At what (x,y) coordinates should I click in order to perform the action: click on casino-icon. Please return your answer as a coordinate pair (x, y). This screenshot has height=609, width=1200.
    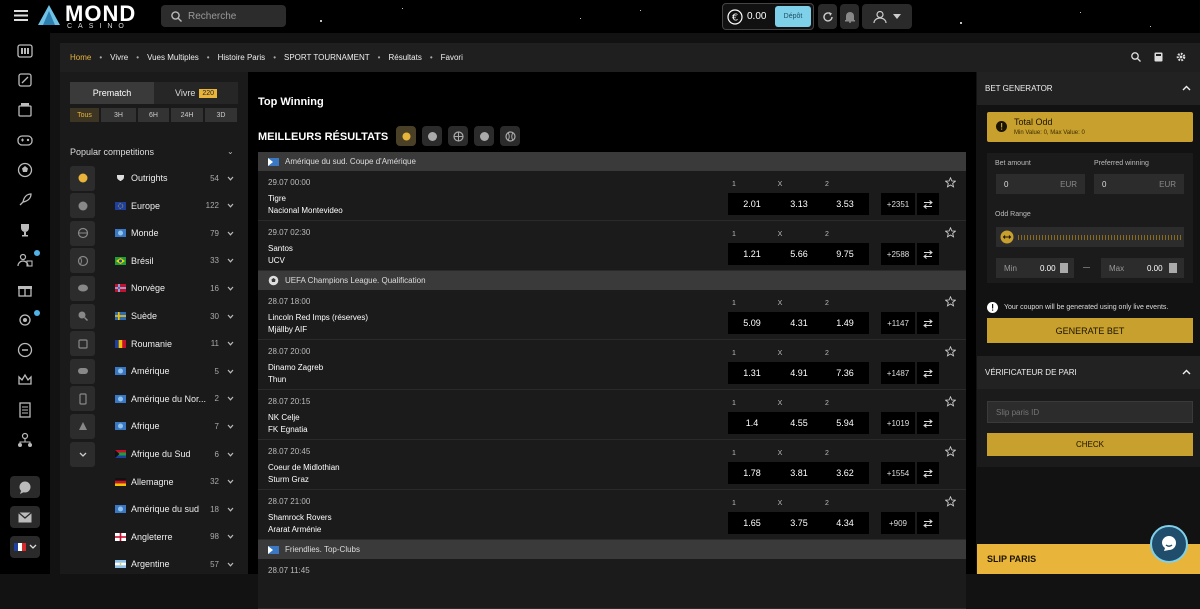
    Looking at the image, I should click on (25, 50).